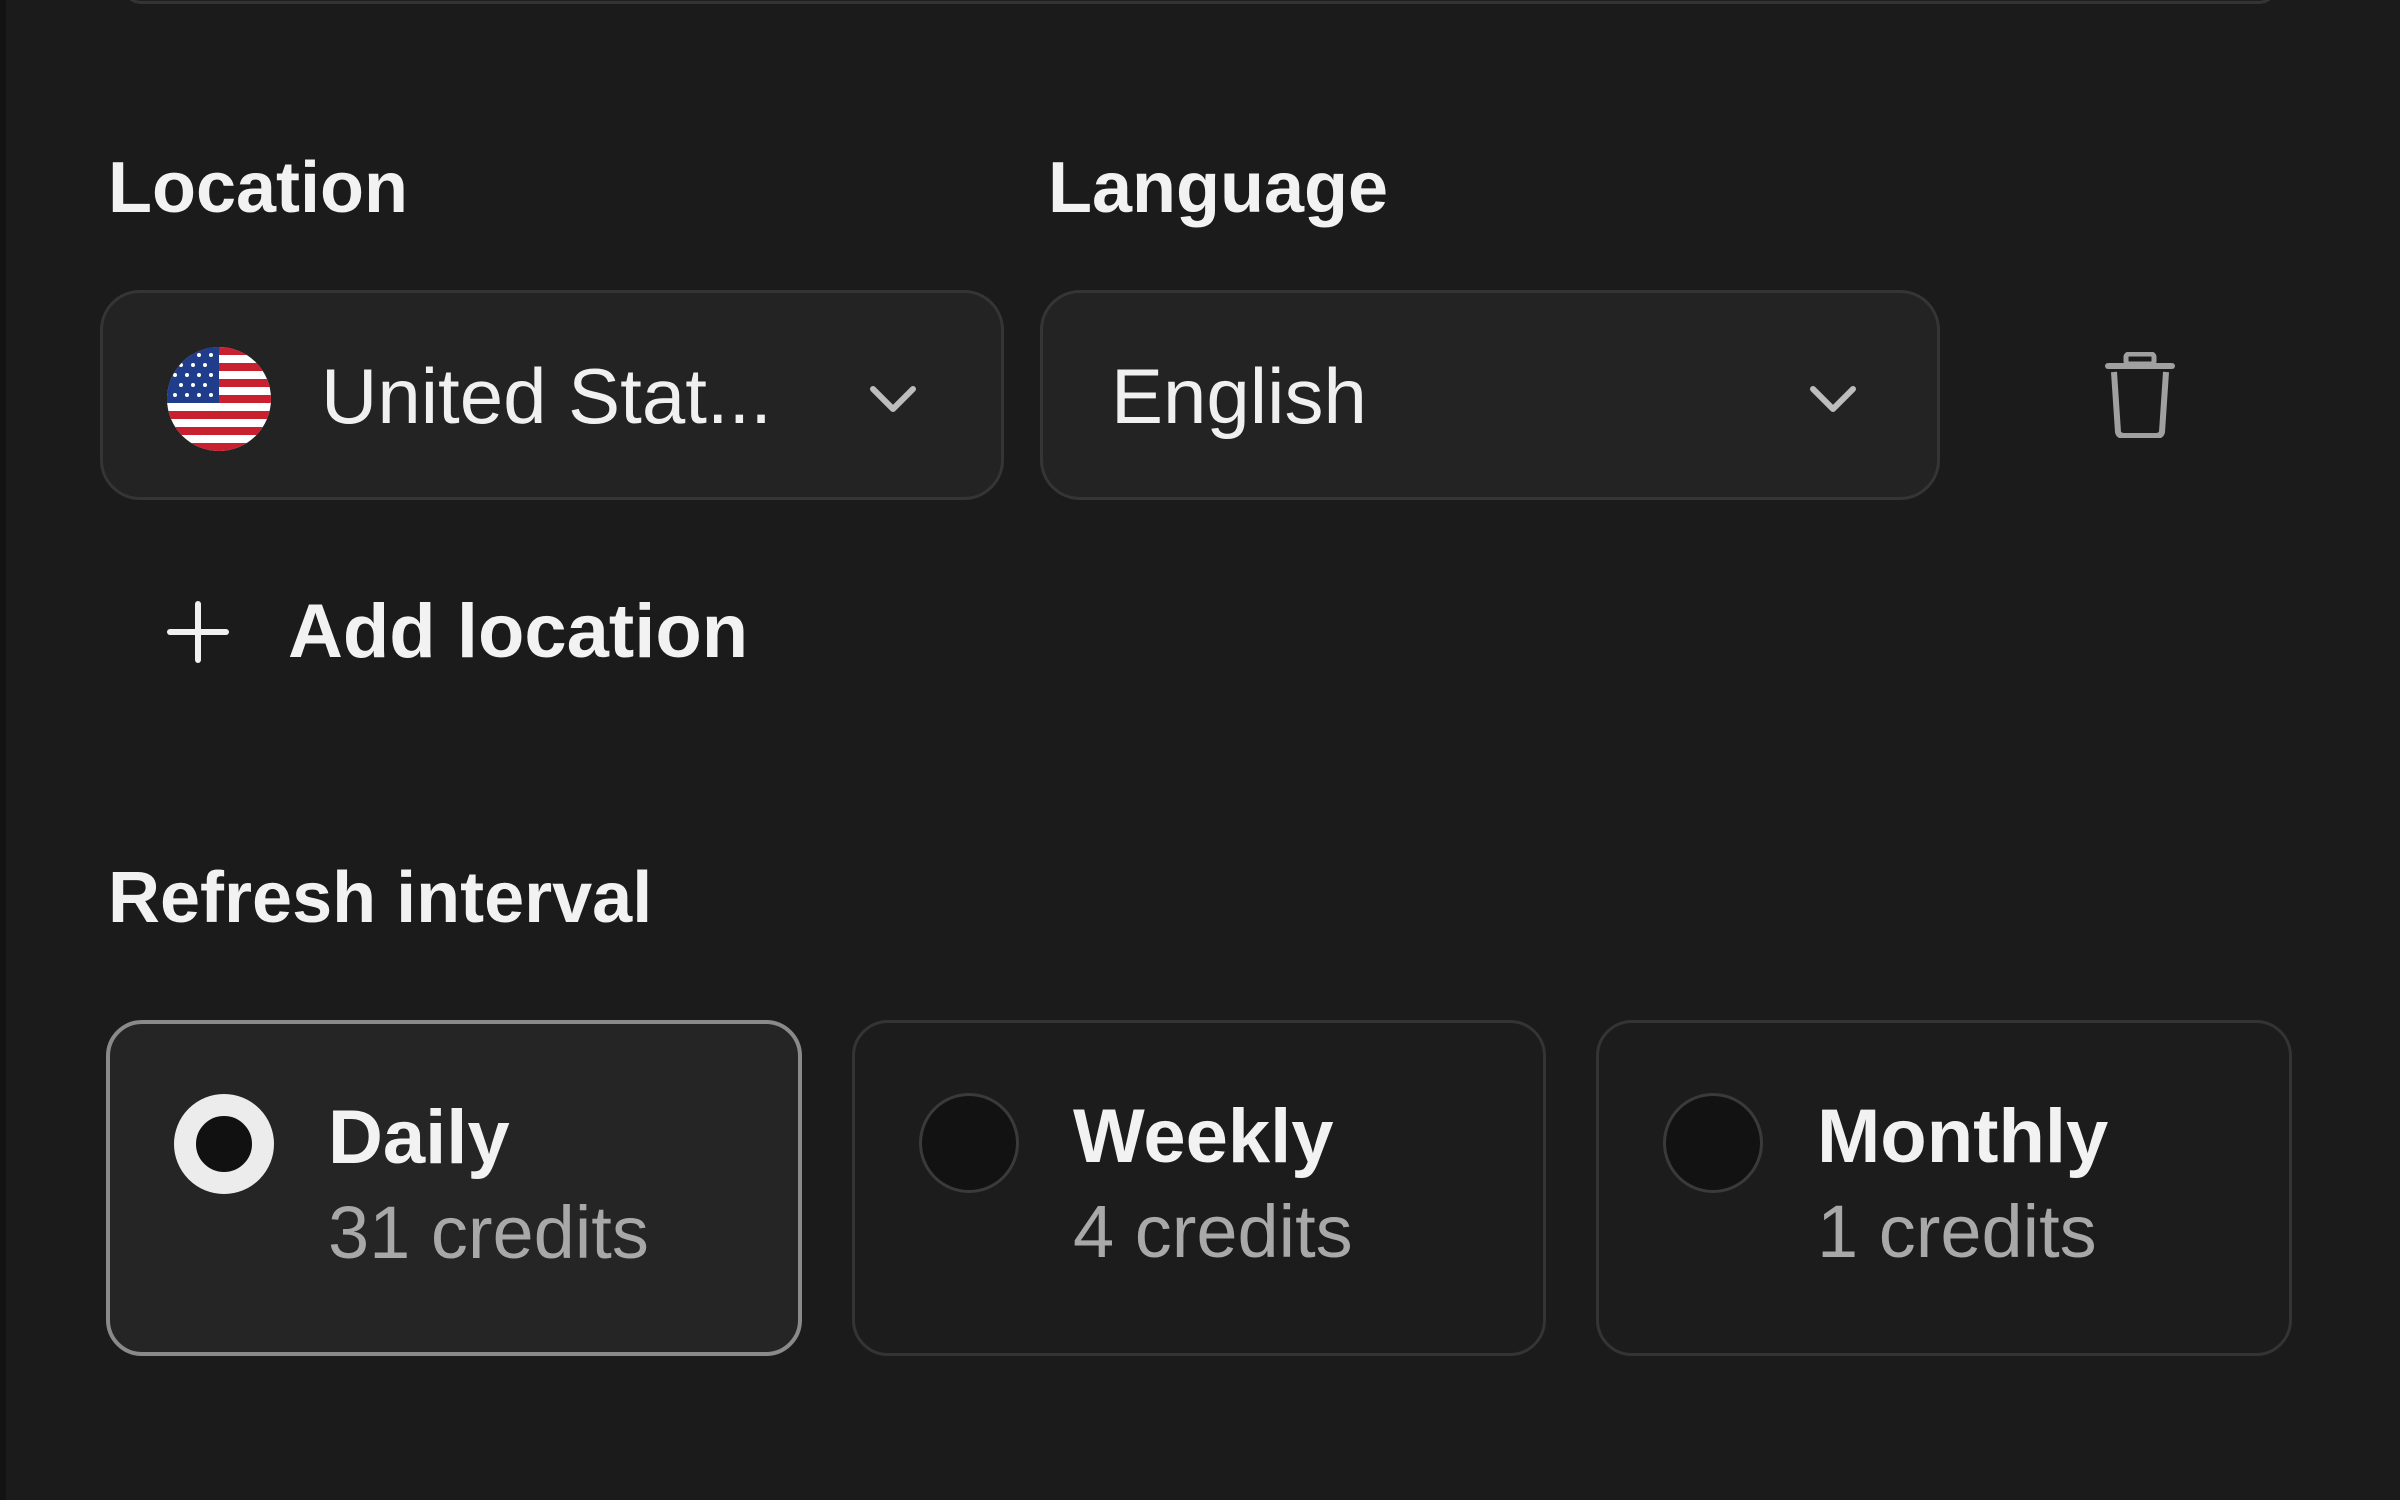  What do you see at coordinates (1963, 1136) in the screenshot?
I see `option-title: Monthly` at bounding box center [1963, 1136].